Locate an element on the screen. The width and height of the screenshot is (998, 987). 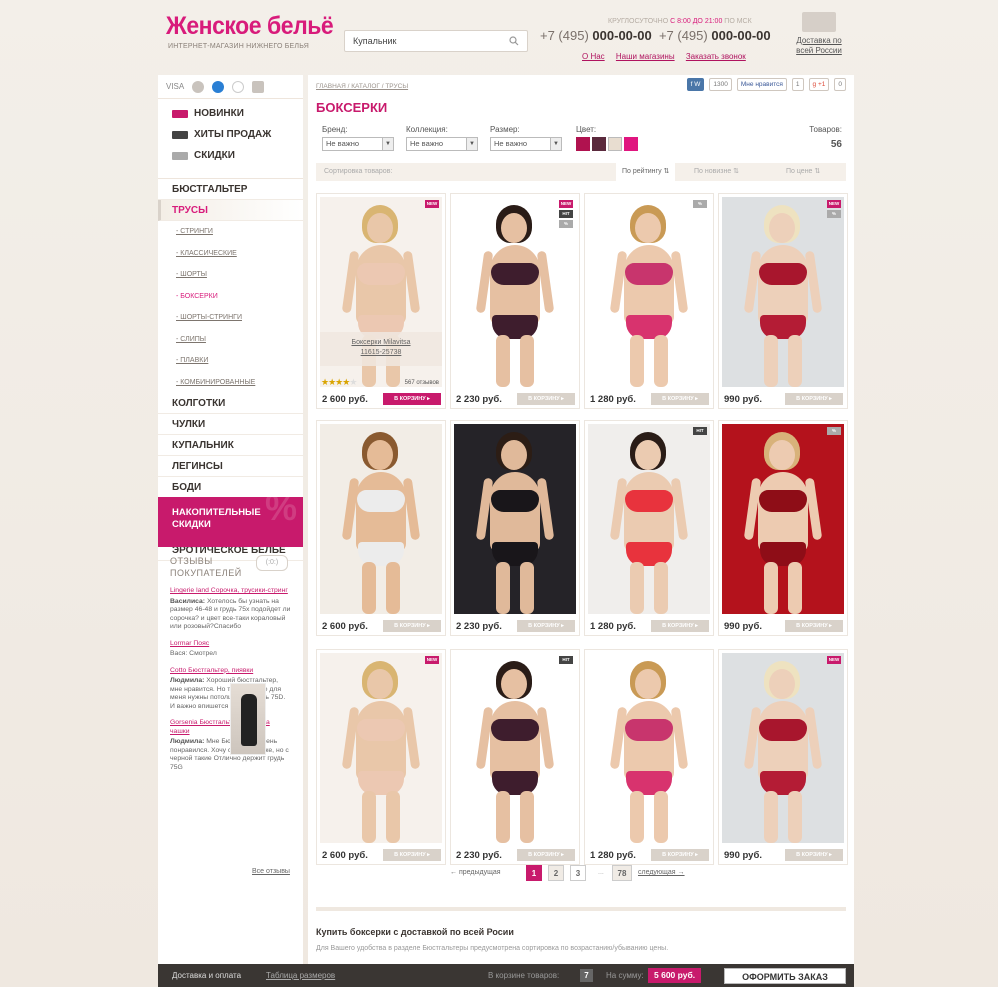
promo-new: НОВИНКИ is located at coordinates (237, 113).